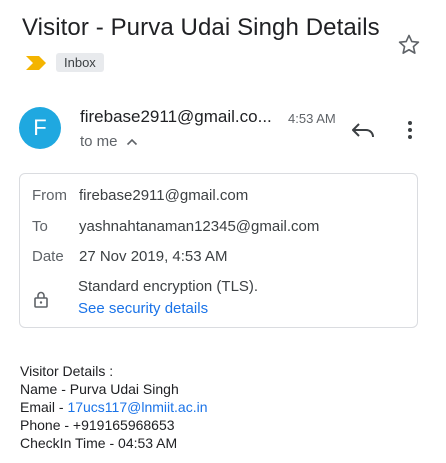 Image resolution: width=446 pixels, height=463 pixels. What do you see at coordinates (409, 45) in the screenshot?
I see `star-icon` at bounding box center [409, 45].